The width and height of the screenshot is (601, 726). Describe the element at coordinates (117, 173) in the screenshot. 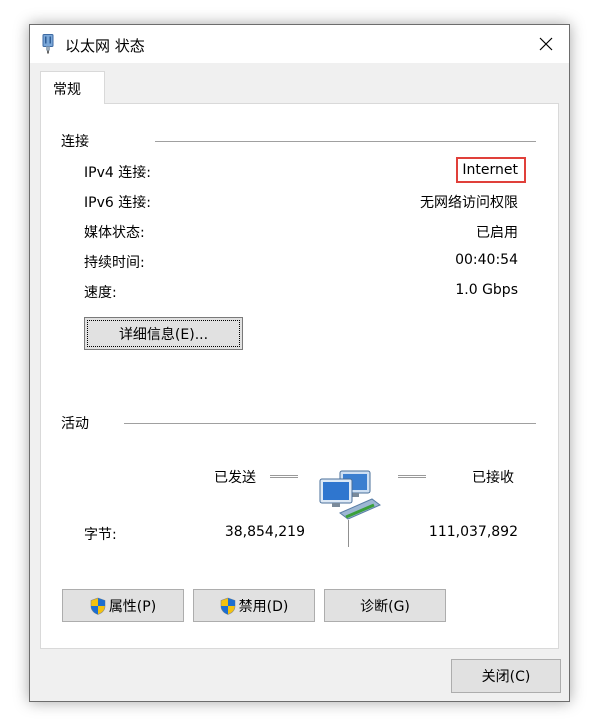

I see `ipv4-label: IPv4 连接:` at that location.